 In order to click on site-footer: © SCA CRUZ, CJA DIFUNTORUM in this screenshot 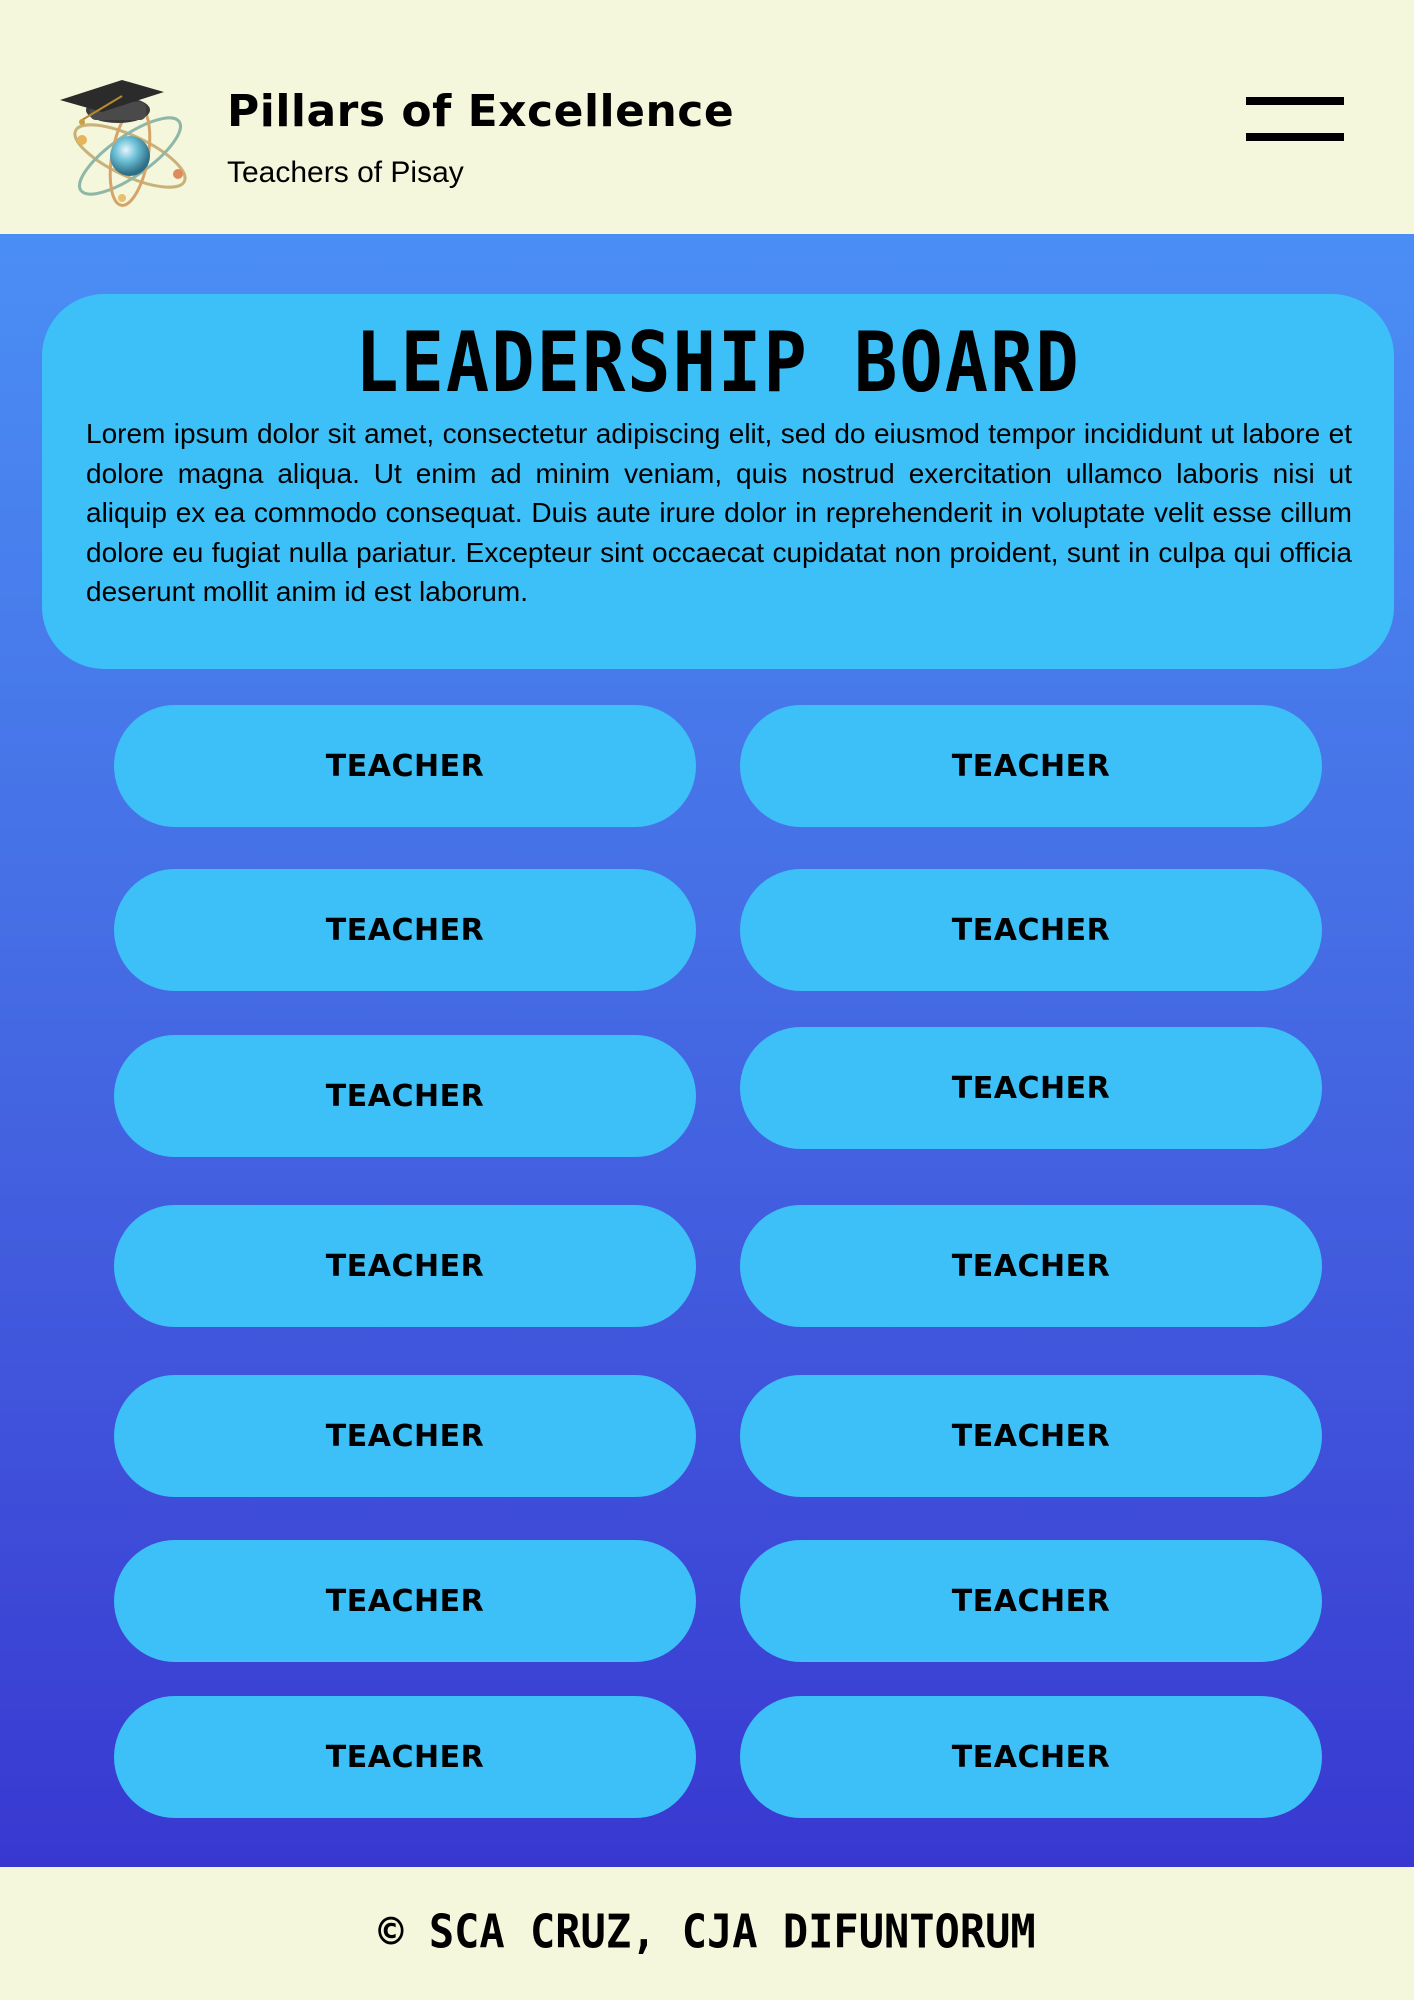, I will do `click(707, 1933)`.